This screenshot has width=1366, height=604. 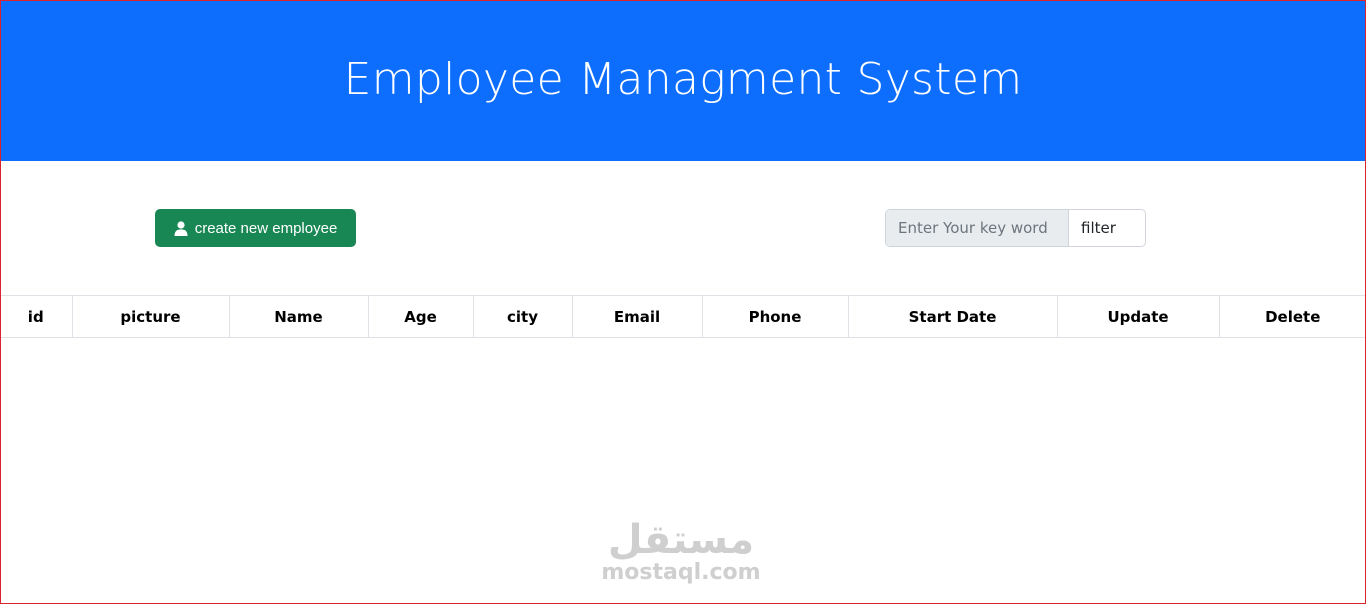 I want to click on column-header-age: Age, so click(x=421, y=316).